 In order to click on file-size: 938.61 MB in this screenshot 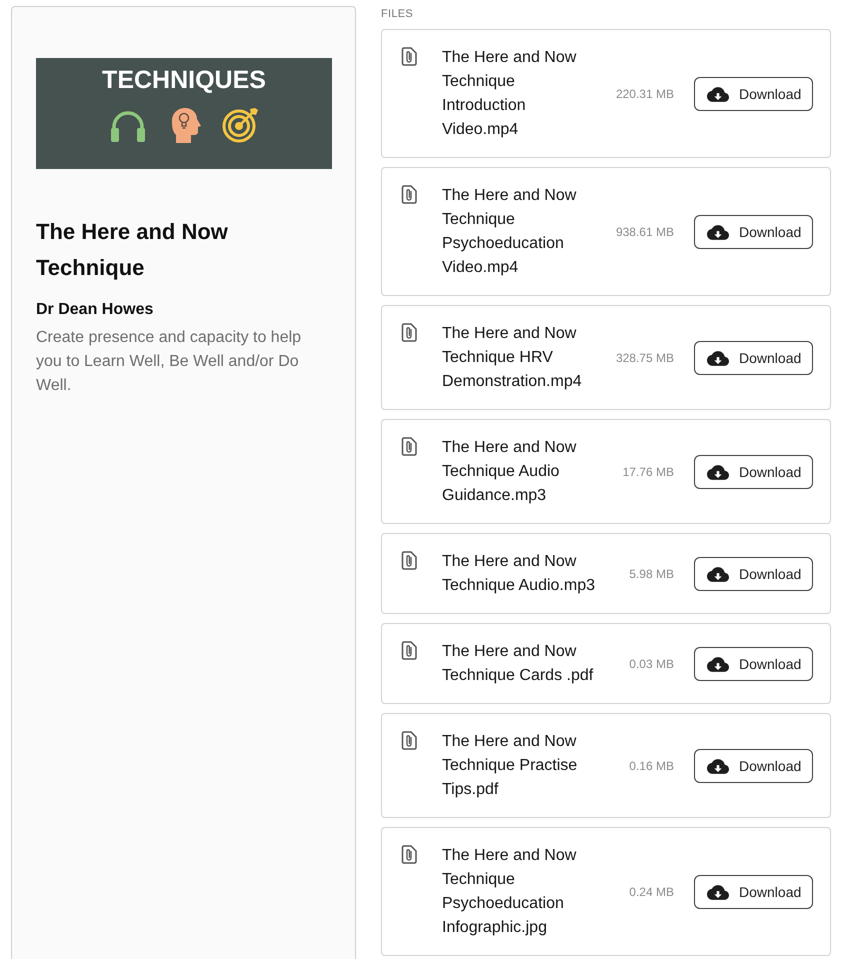, I will do `click(645, 232)`.